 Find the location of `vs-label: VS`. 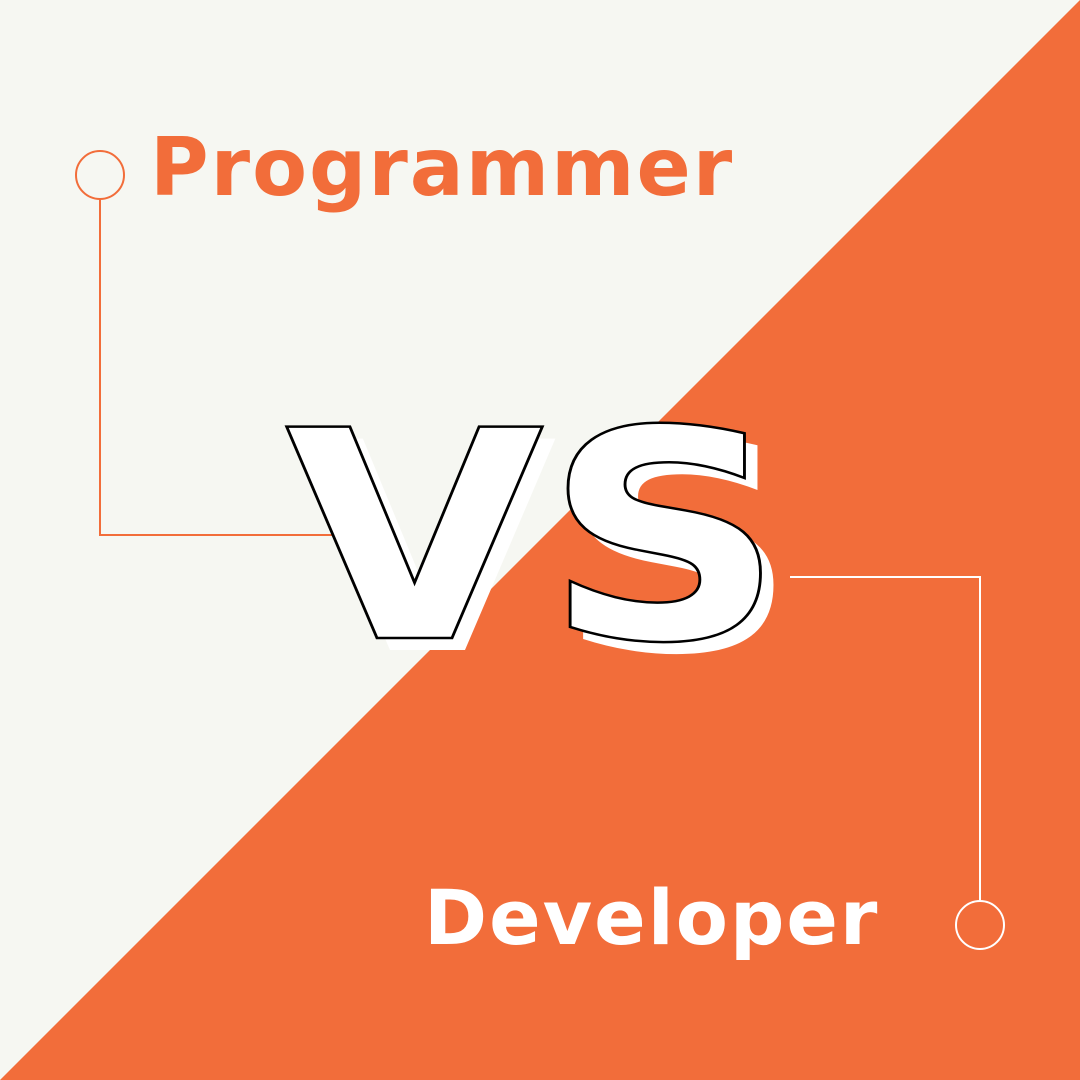

vs-label: VS is located at coordinates (535, 538).